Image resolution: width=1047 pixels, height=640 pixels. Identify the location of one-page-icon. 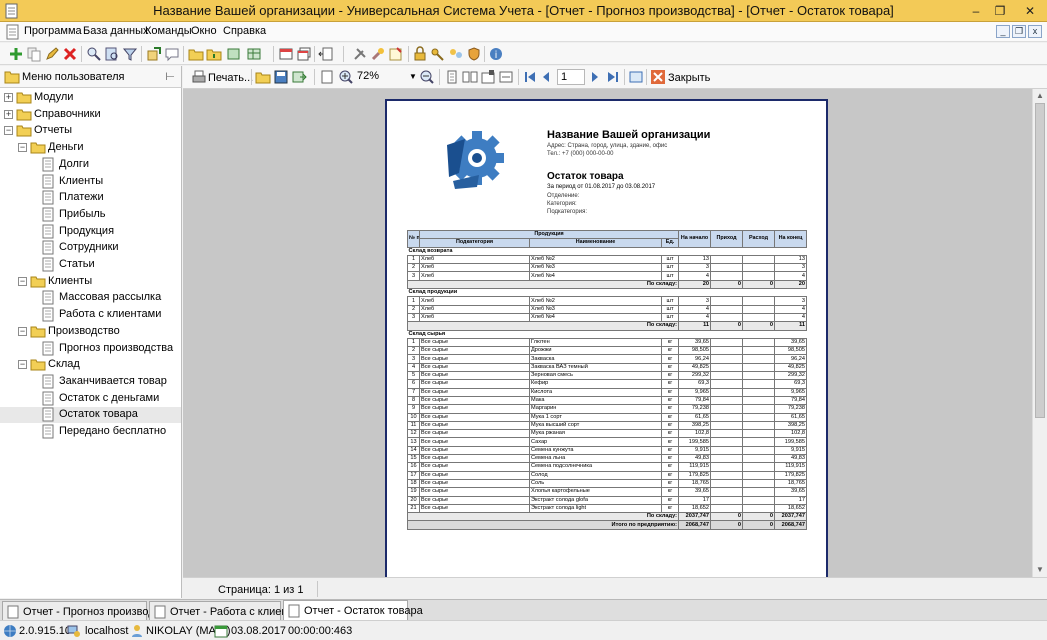
(452, 77).